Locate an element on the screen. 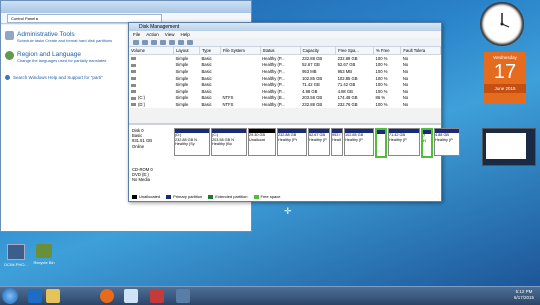 Image resolution: width=540 pixels, height=305 pixels. table-cell: 102.85 GB is located at coordinates (347, 78).